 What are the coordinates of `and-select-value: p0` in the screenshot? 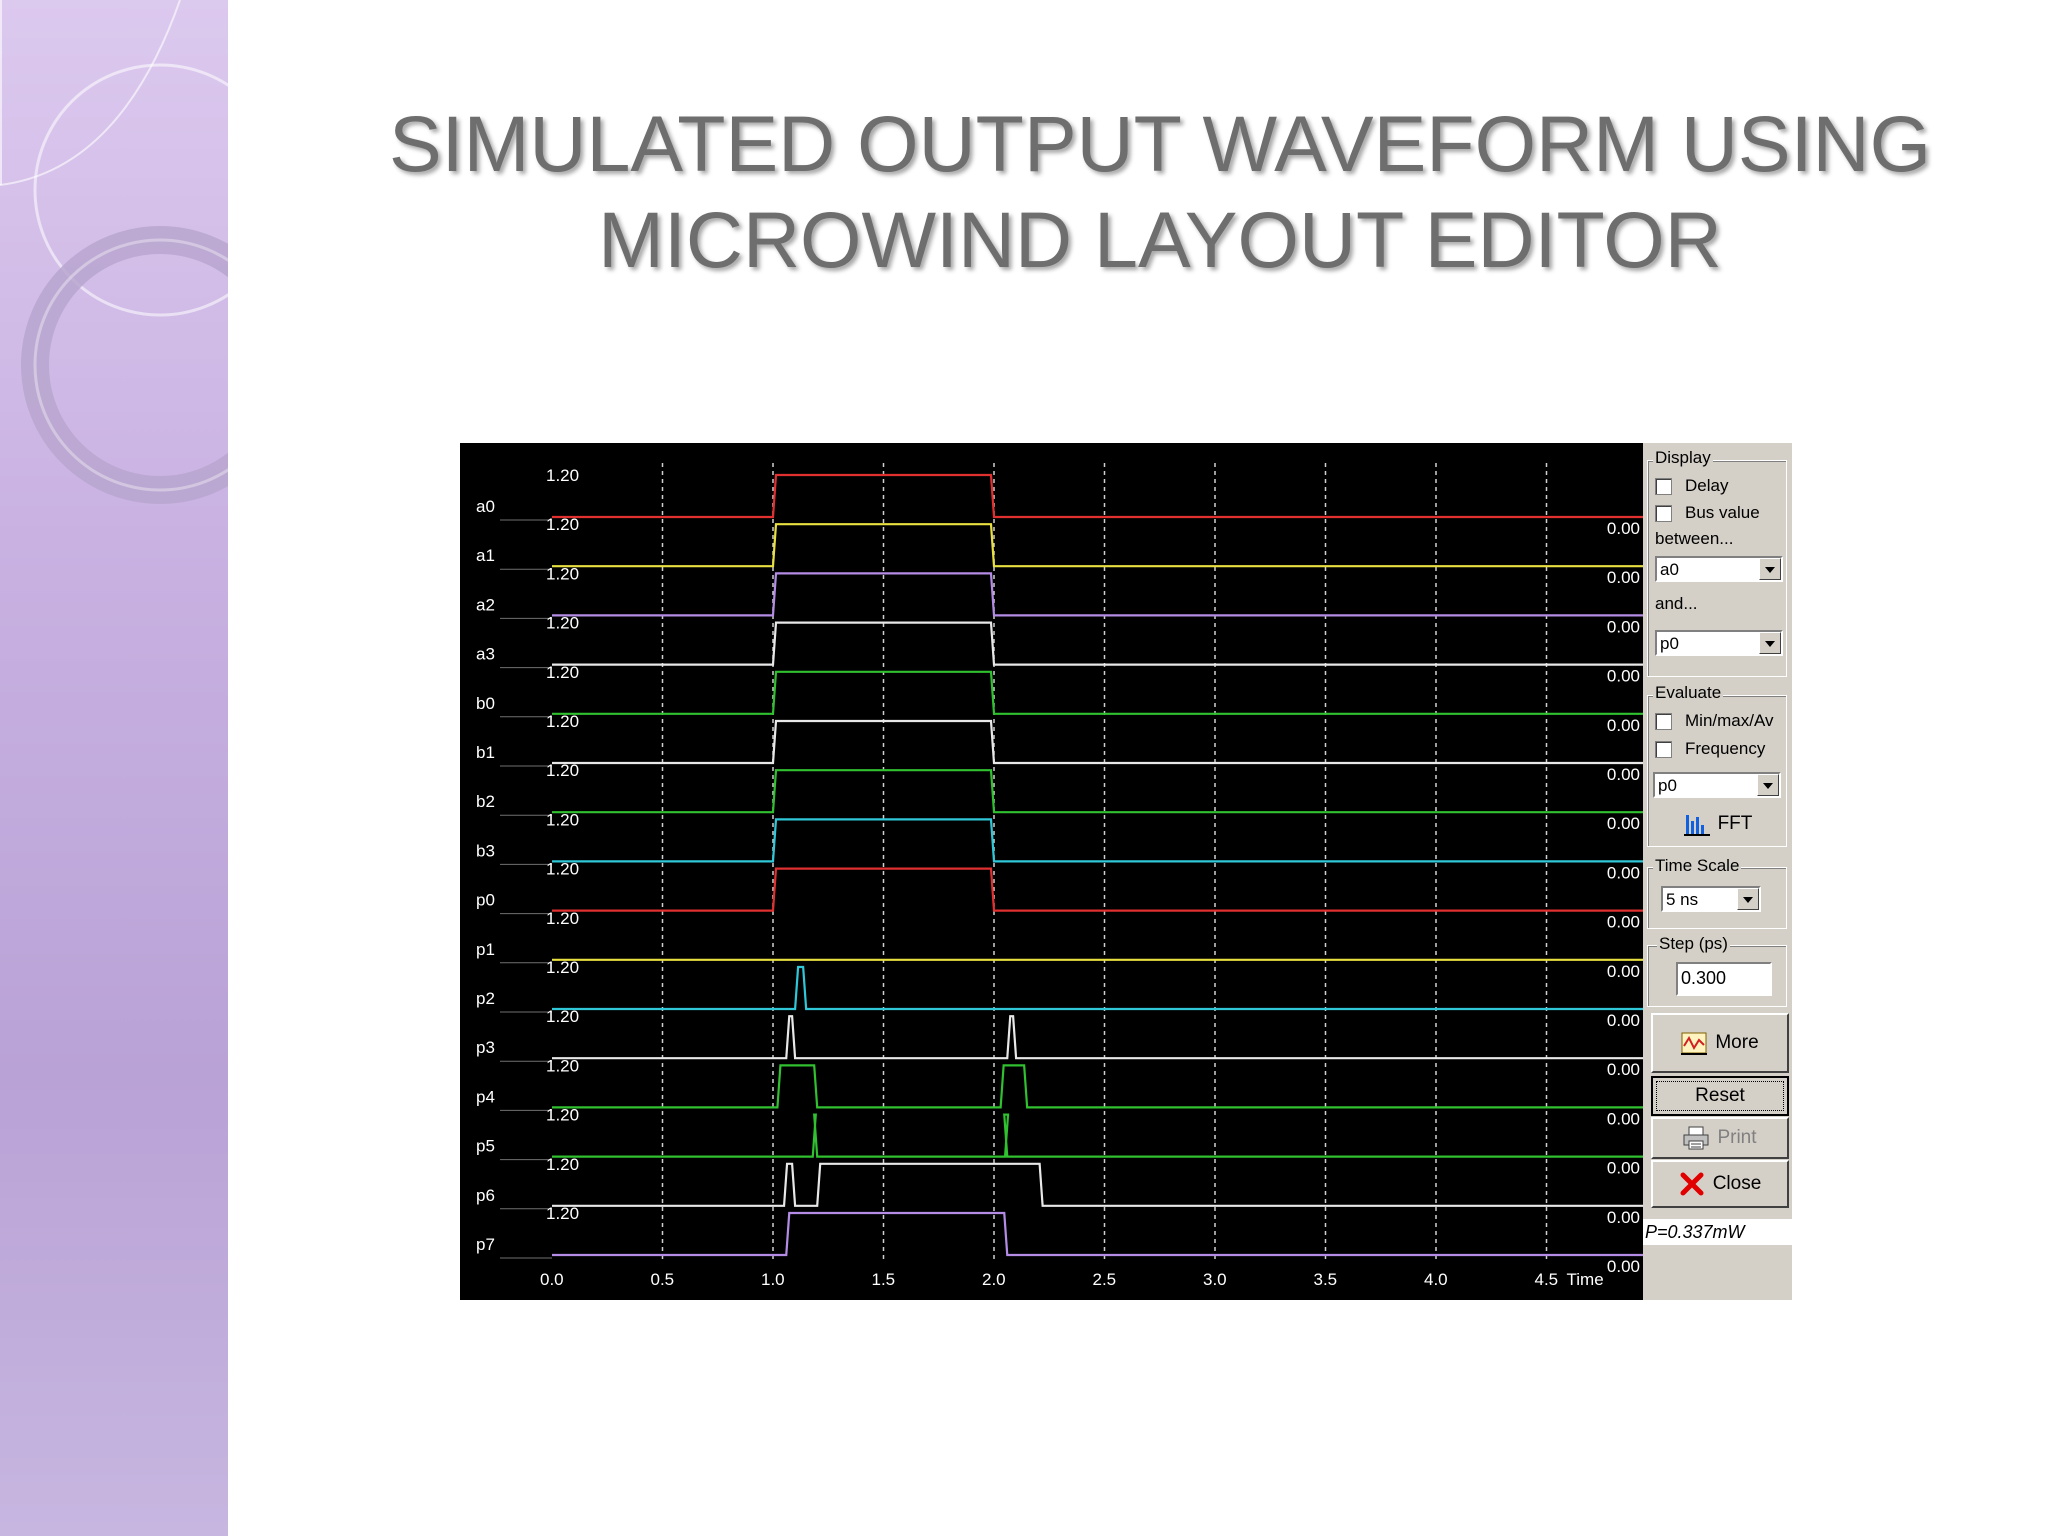 It's located at (1669, 643).